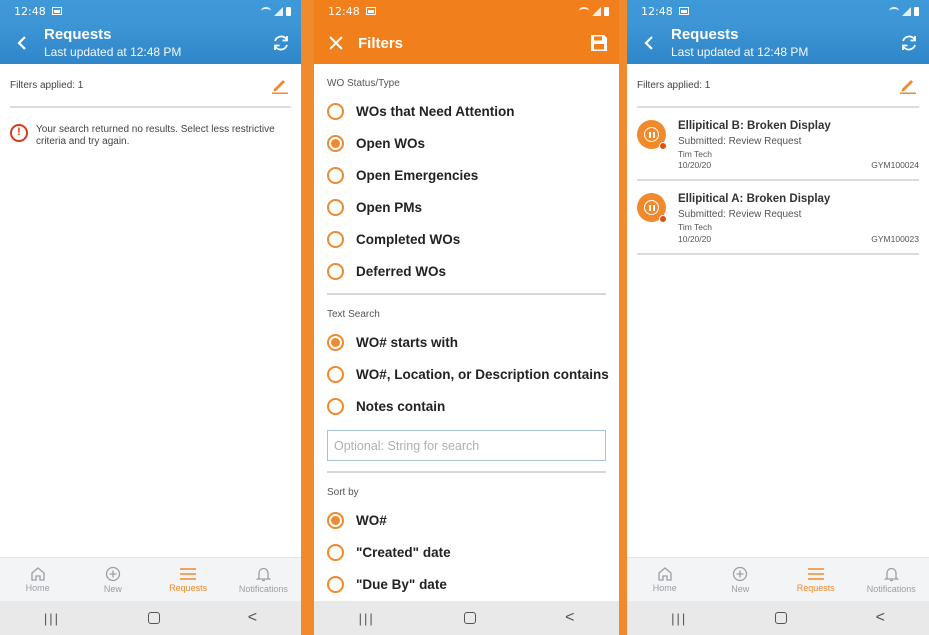  Describe the element at coordinates (695, 153) in the screenshot. I see `request-technician: Tim Tech` at that location.